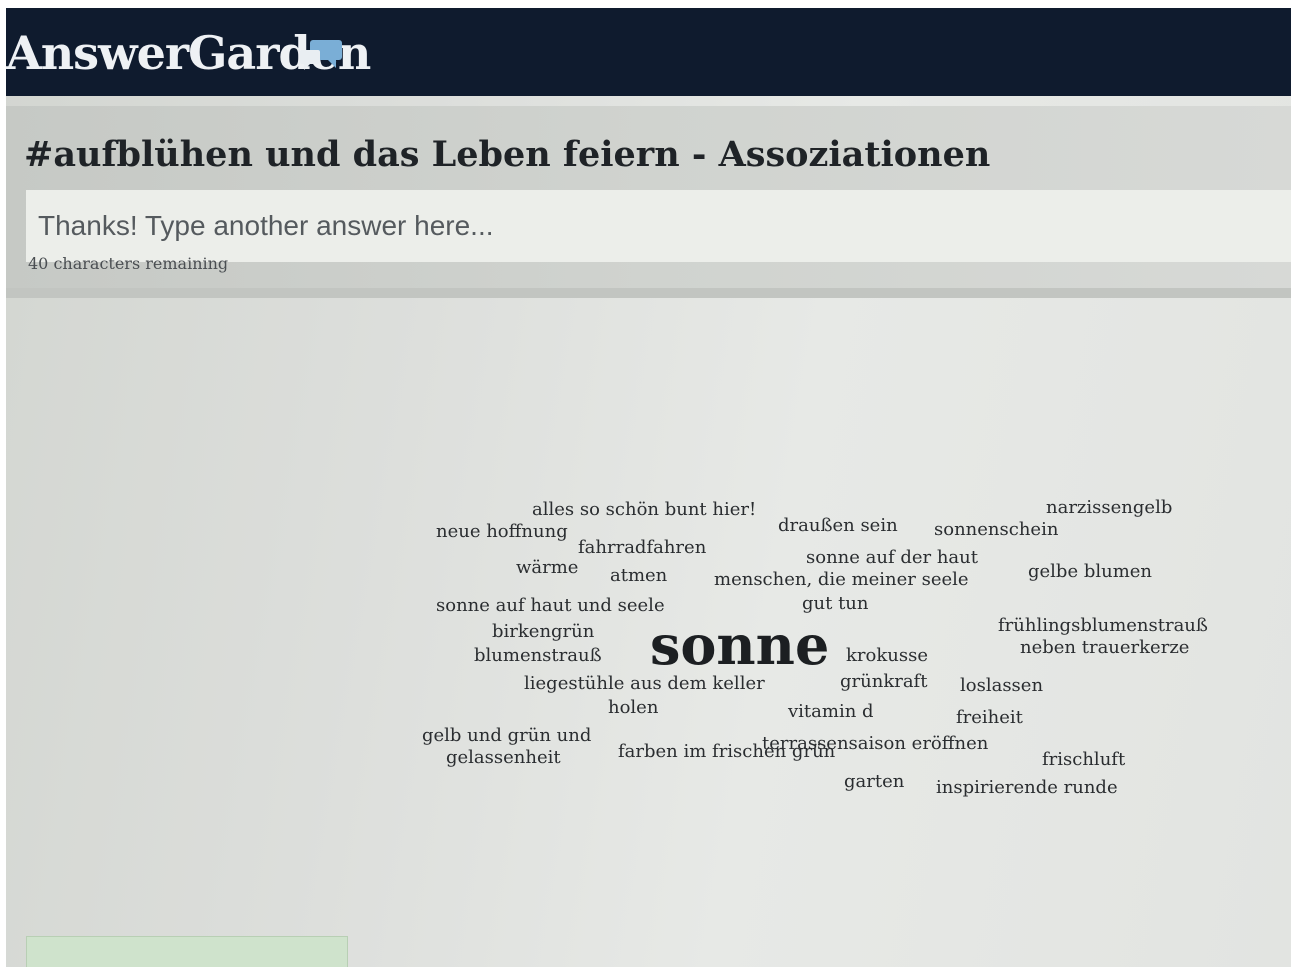  What do you see at coordinates (887, 656) in the screenshot?
I see `word-cloud-item: krokusse` at bounding box center [887, 656].